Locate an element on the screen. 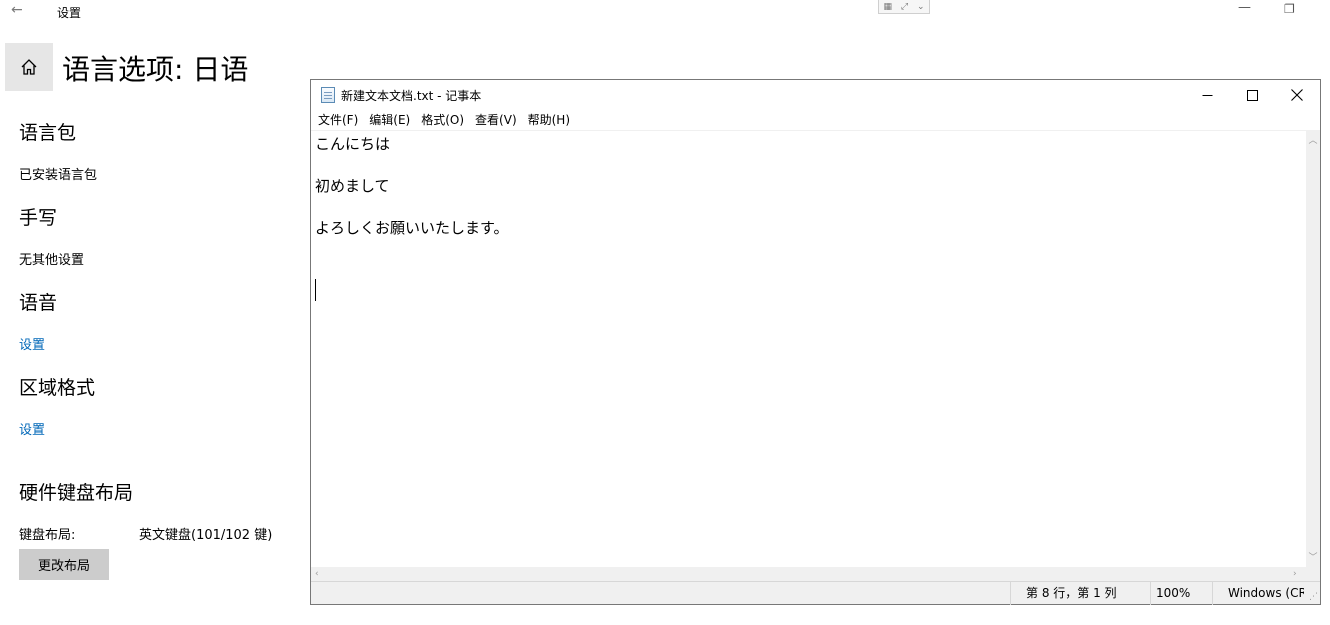 The image size is (1330, 625). cursor-position: 第 8 行，第 1 列 is located at coordinates (1080, 593).